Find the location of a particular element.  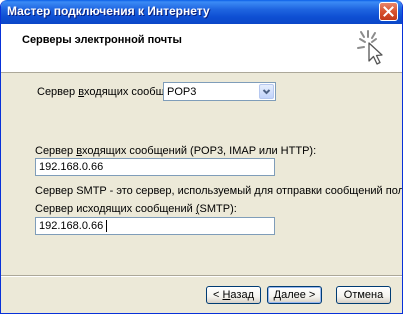

wizard-cursor-icon is located at coordinates (370, 47).